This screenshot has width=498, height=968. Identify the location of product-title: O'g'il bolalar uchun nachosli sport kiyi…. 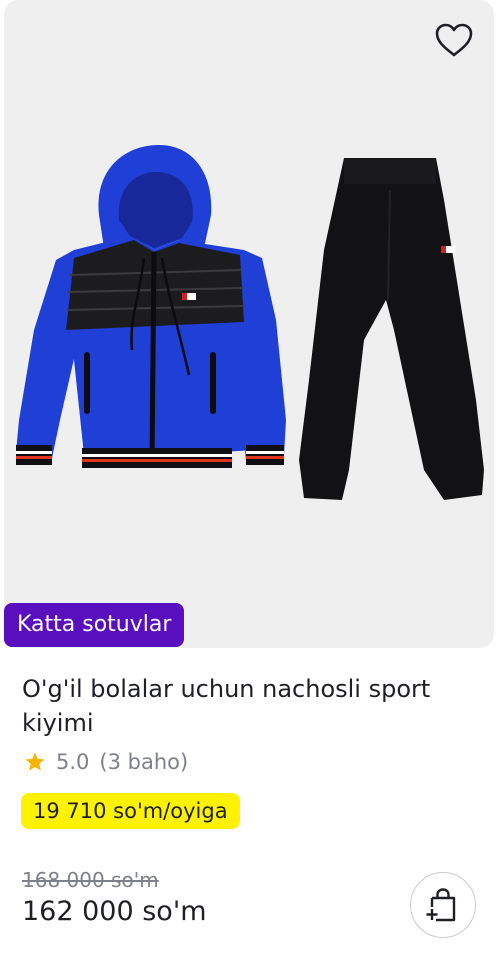
(247, 706).